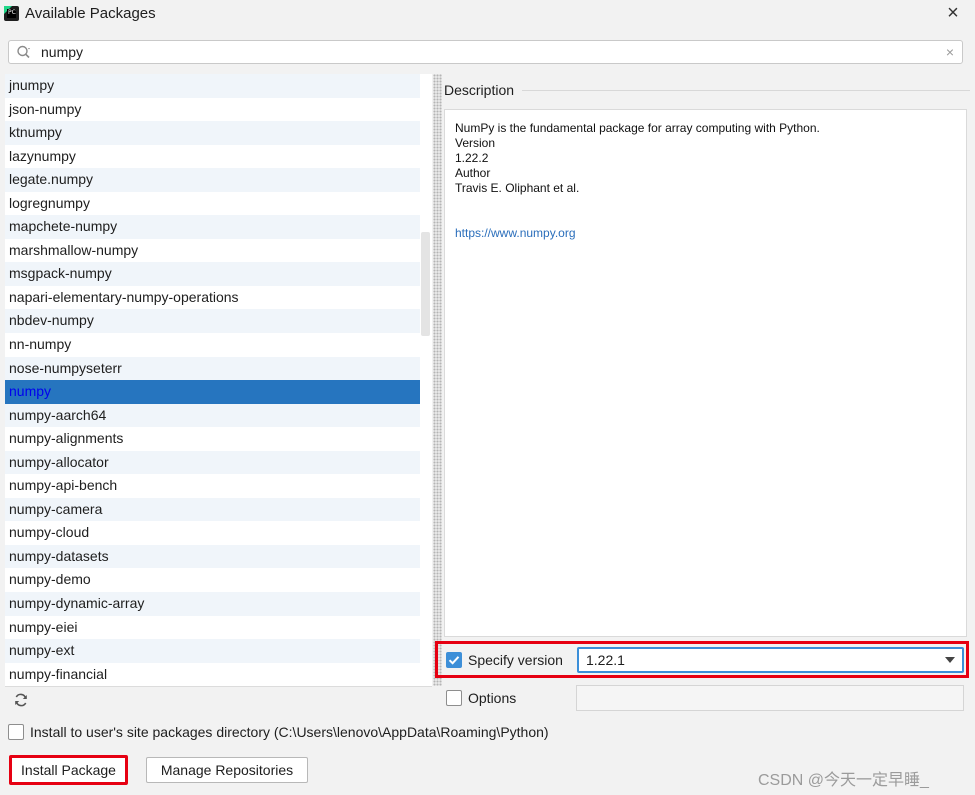  I want to click on package-list-item: numpy-demo, so click(218, 580).